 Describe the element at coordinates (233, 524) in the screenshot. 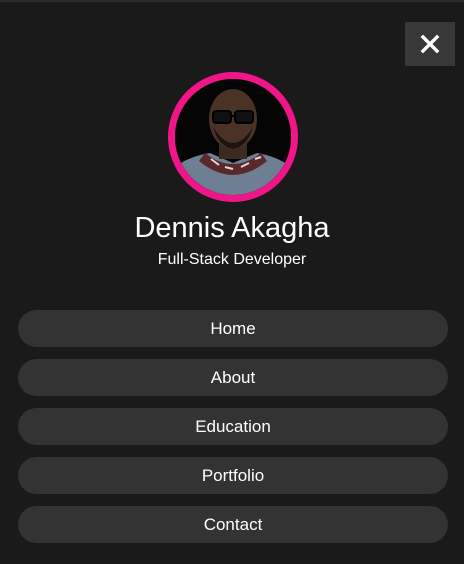

I see `nav-item-contact: Contact` at that location.